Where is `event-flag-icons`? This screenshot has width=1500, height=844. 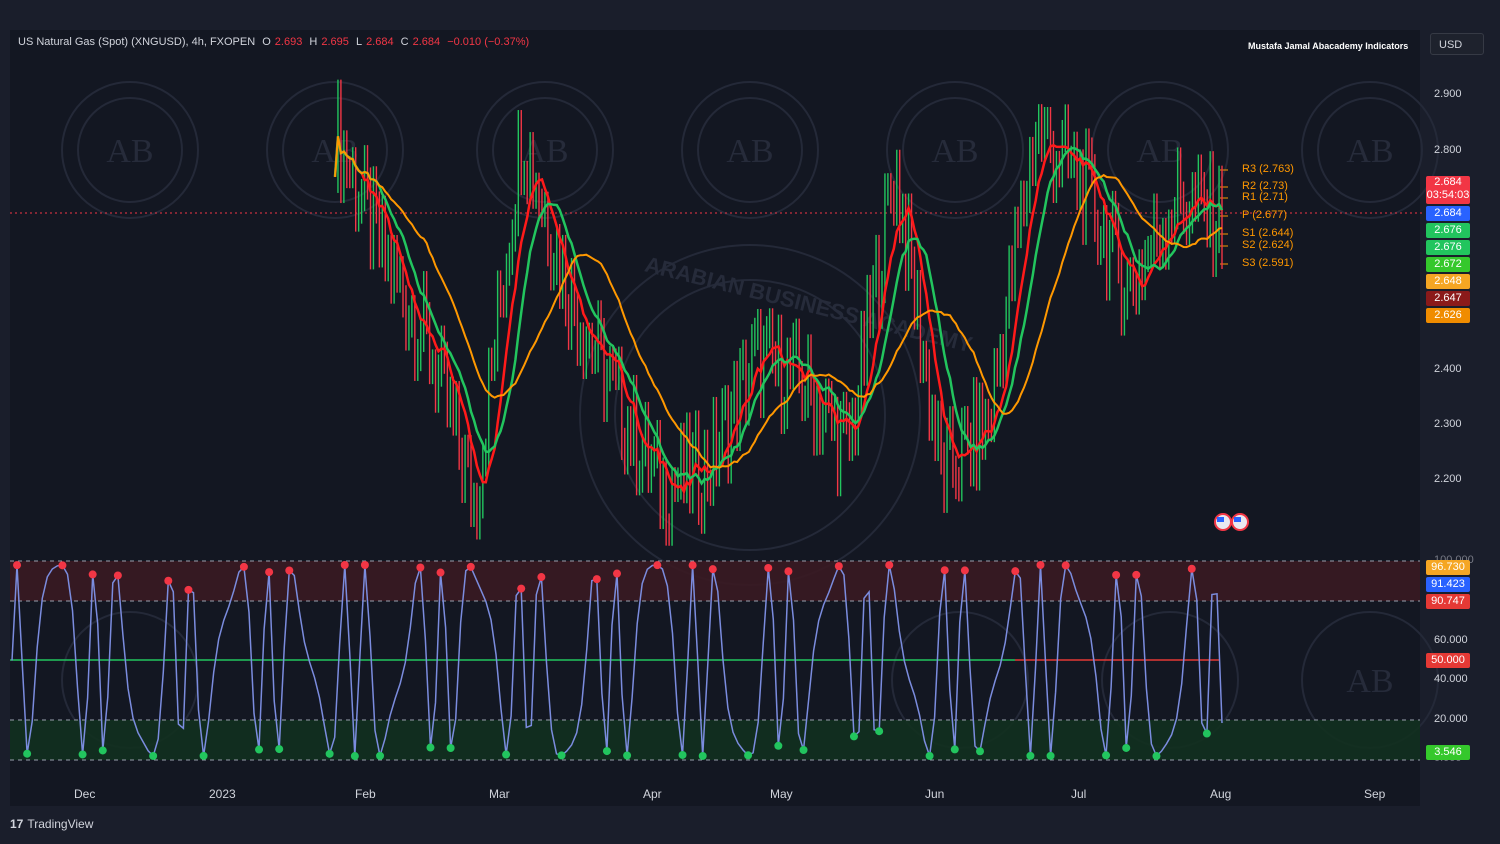
event-flag-icons is located at coordinates (1231, 522).